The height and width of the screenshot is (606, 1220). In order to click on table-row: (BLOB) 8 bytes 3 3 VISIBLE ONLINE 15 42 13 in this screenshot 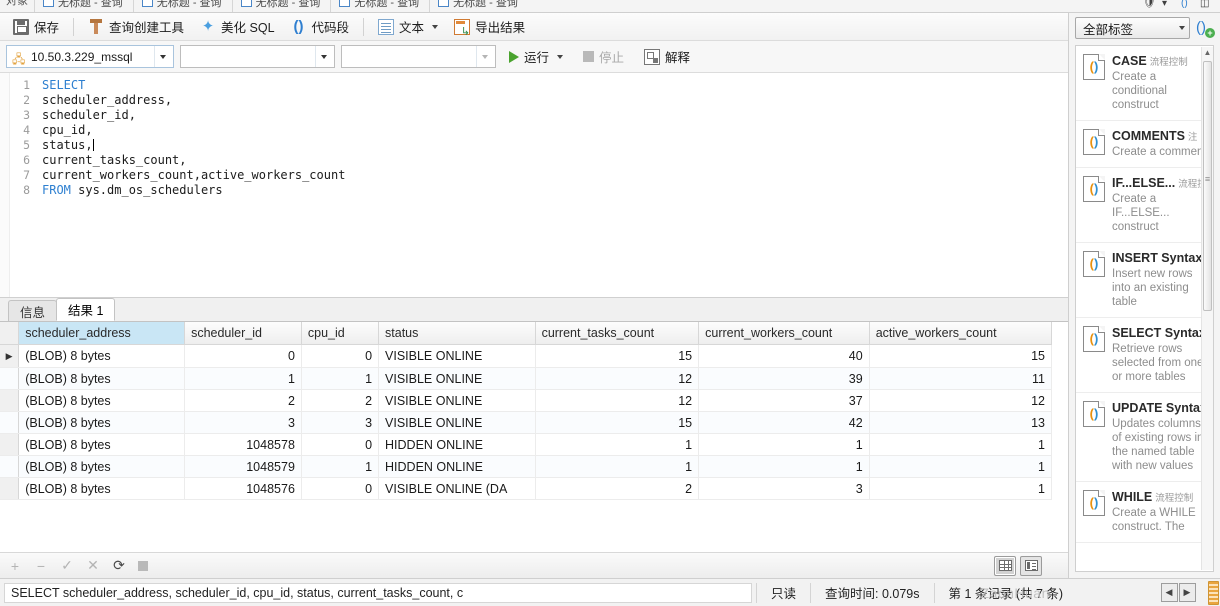, I will do `click(526, 422)`.